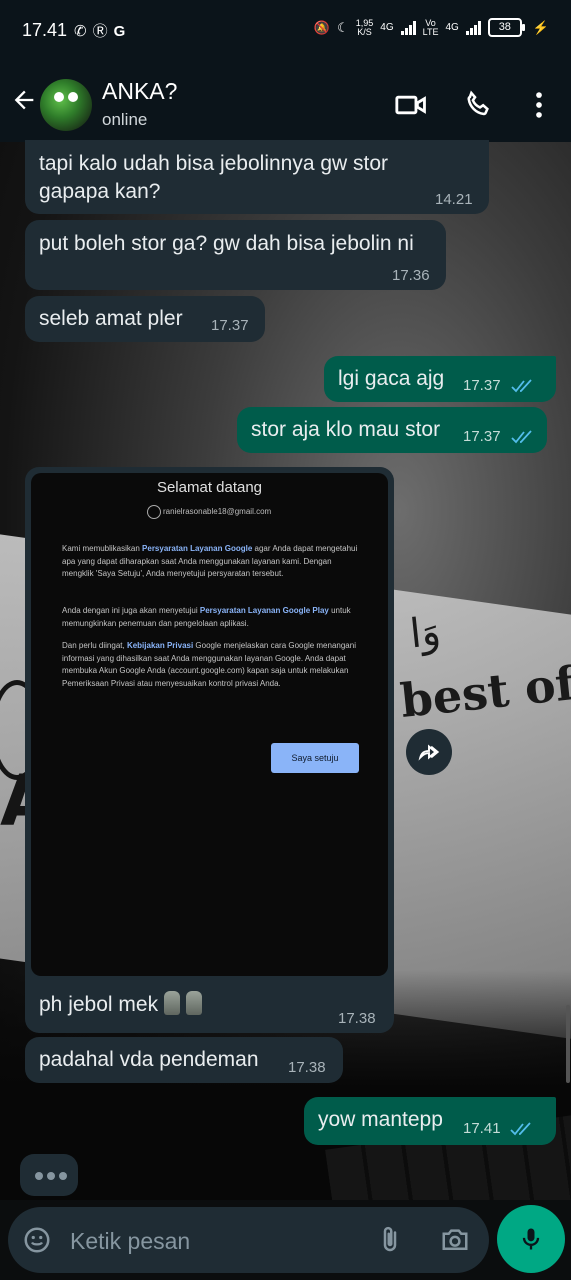 Image resolution: width=571 pixels, height=1280 pixels. I want to click on message-text: padahal vda pendeman, so click(149, 1059).